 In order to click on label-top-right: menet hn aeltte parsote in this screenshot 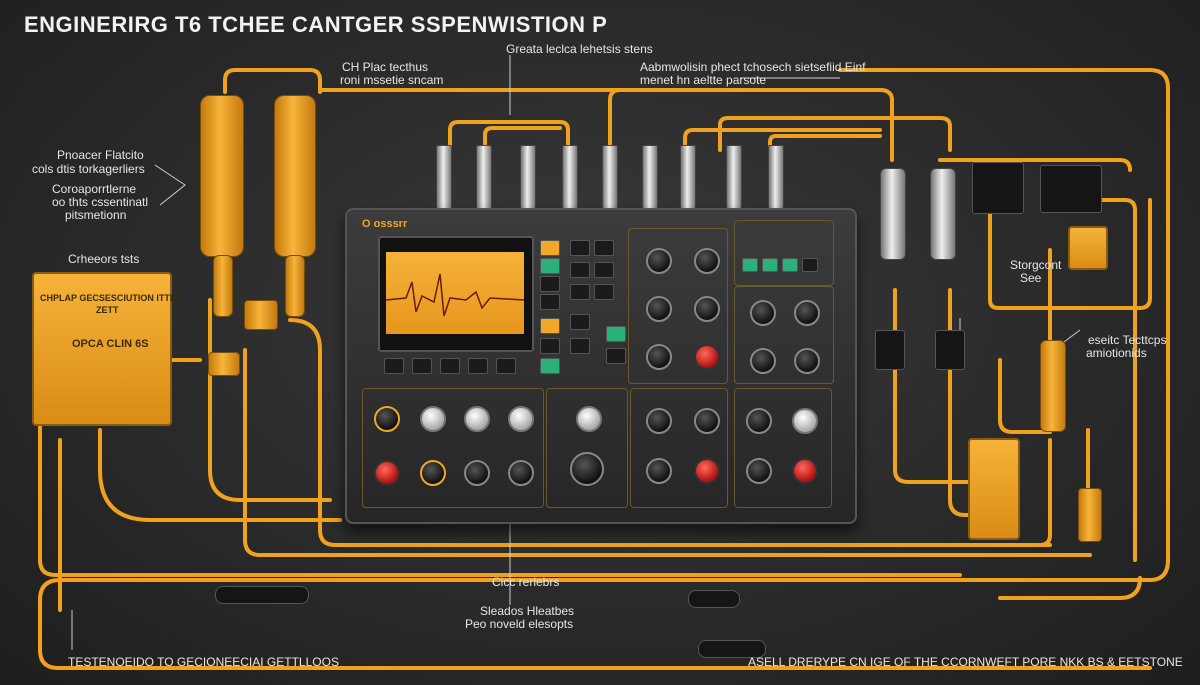, I will do `click(703, 80)`.